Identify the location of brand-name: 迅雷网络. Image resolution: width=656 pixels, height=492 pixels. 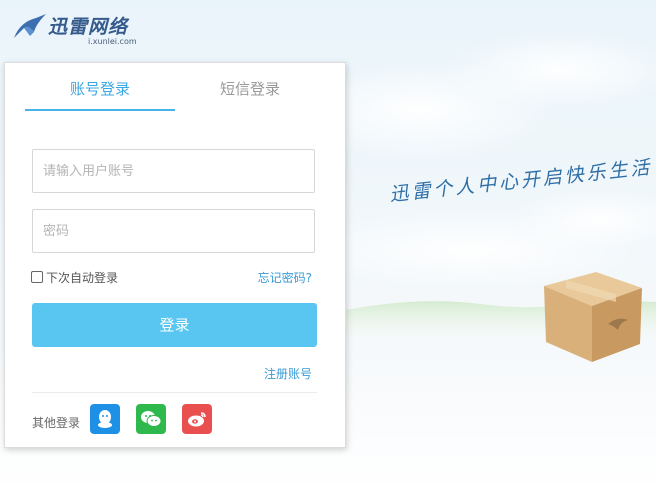
(88, 27).